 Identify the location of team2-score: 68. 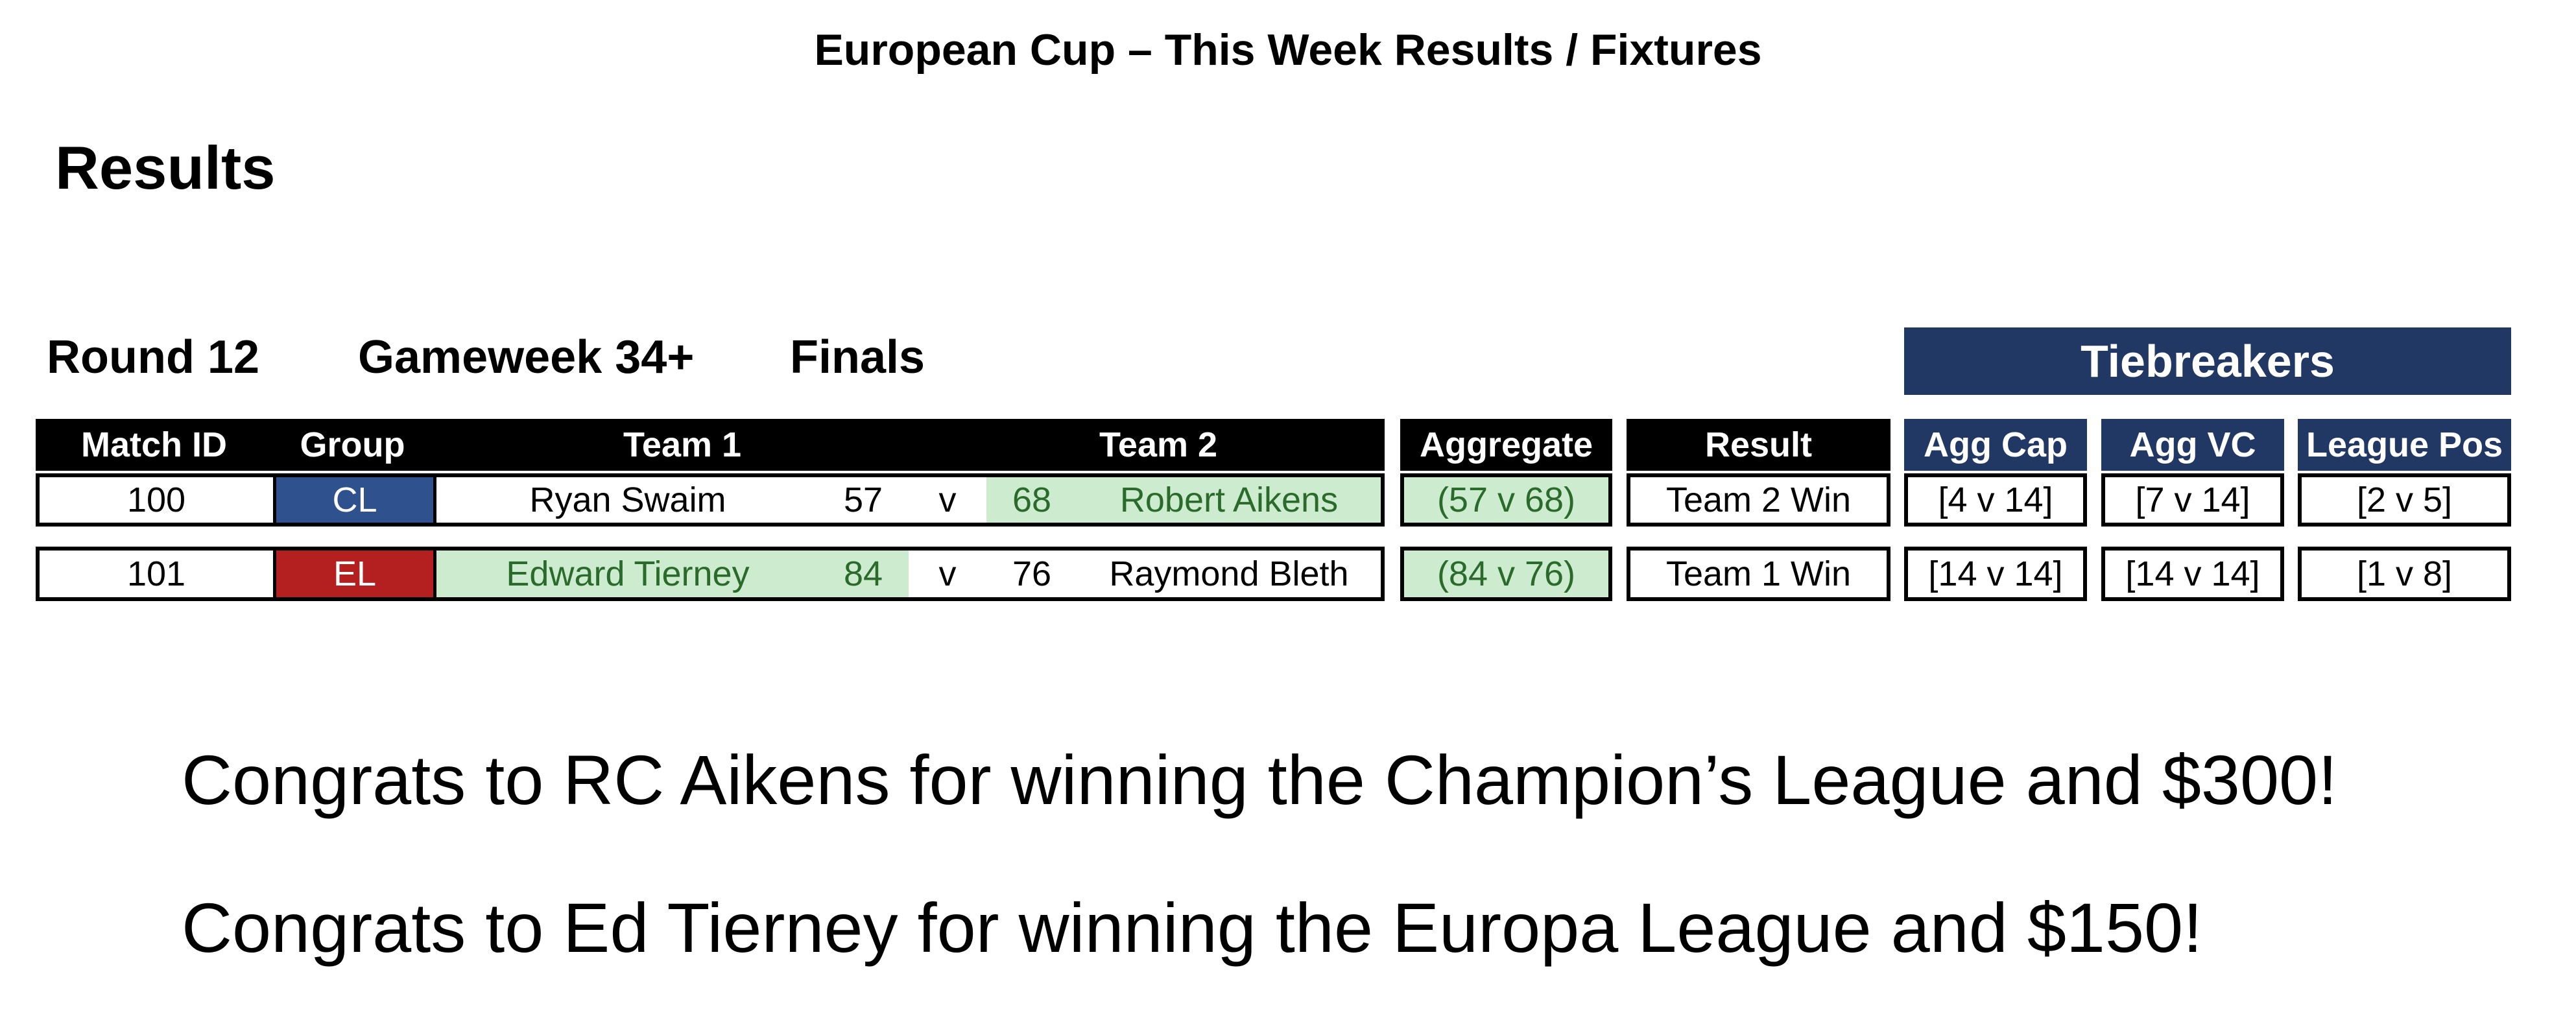
(1032, 500).